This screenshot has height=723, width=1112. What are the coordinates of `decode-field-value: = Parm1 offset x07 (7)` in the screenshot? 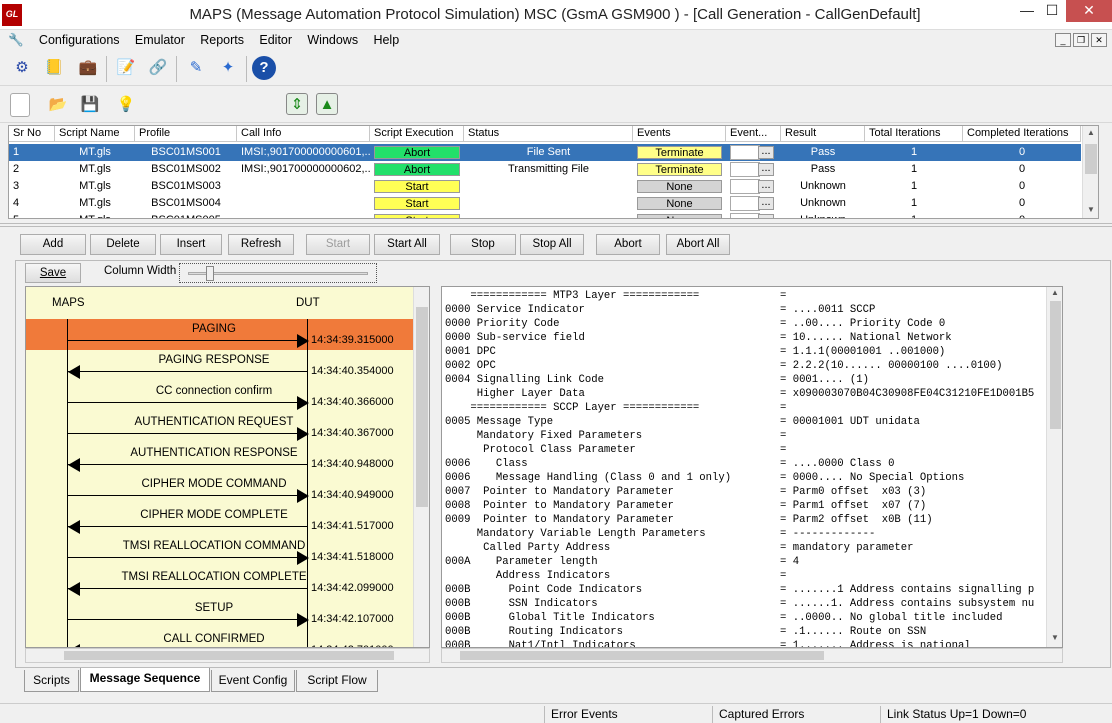 It's located at (853, 506).